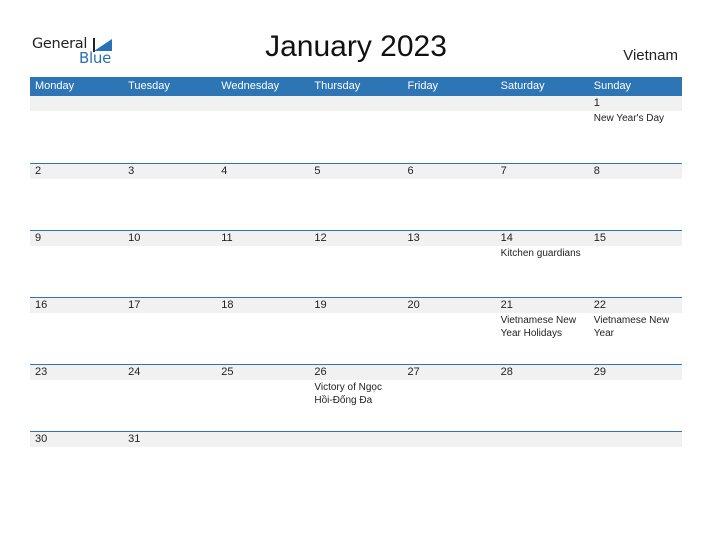 Image resolution: width=712 pixels, height=550 pixels. Describe the element at coordinates (413, 238) in the screenshot. I see `day-number: 13` at that location.